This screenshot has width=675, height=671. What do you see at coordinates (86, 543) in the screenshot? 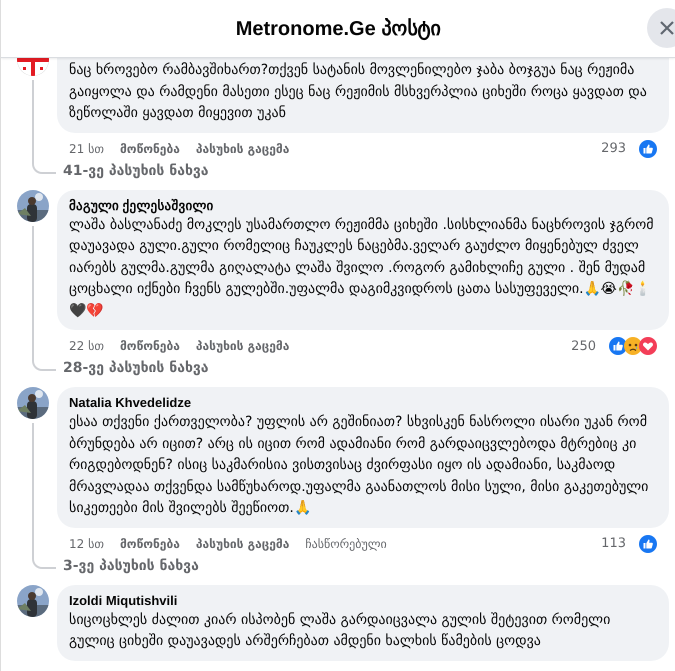
I see `comment-time: 12 სთ` at bounding box center [86, 543].